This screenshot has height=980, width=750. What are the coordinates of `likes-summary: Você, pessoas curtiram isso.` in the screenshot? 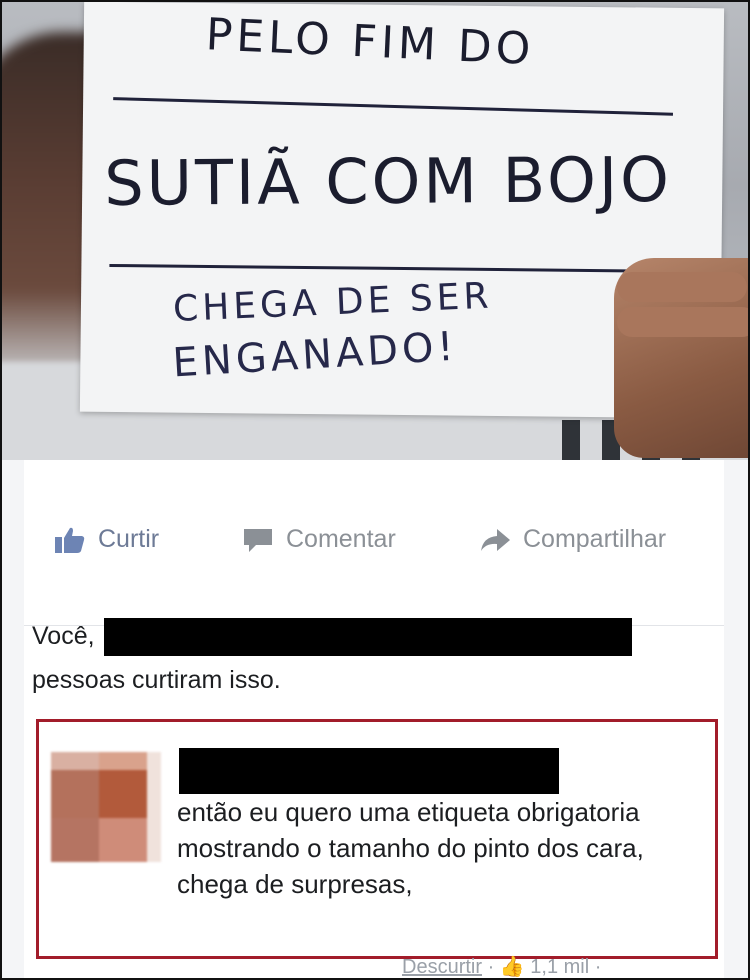 It's located at (362, 658).